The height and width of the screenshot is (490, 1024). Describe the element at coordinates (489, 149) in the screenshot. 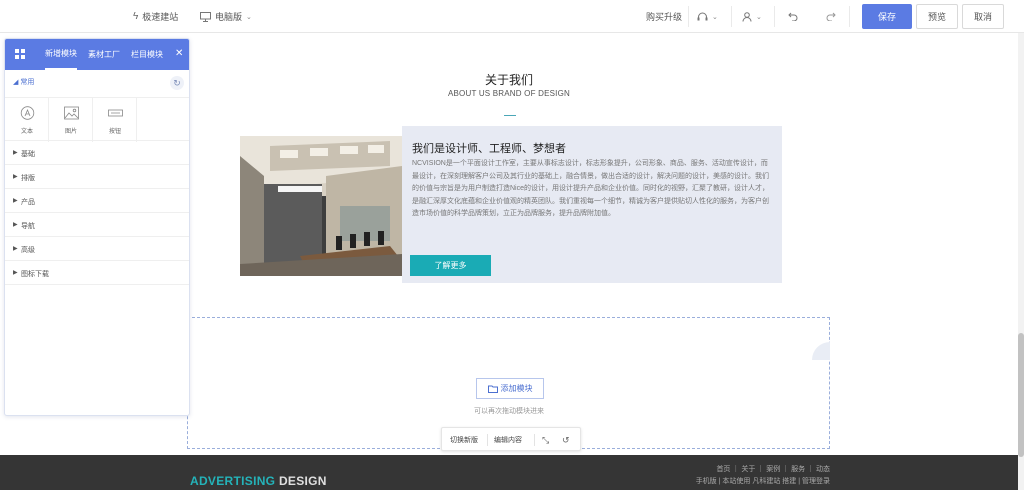

I see `card-title: 我们是设计师、工程师、梦想者` at that location.